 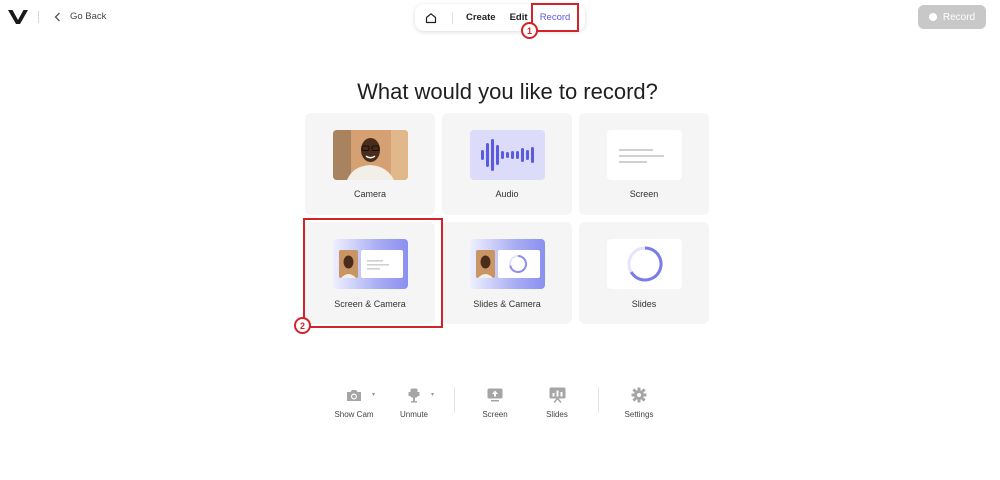 What do you see at coordinates (529, 30) in the screenshot?
I see `annotation-callout-1: 1` at bounding box center [529, 30].